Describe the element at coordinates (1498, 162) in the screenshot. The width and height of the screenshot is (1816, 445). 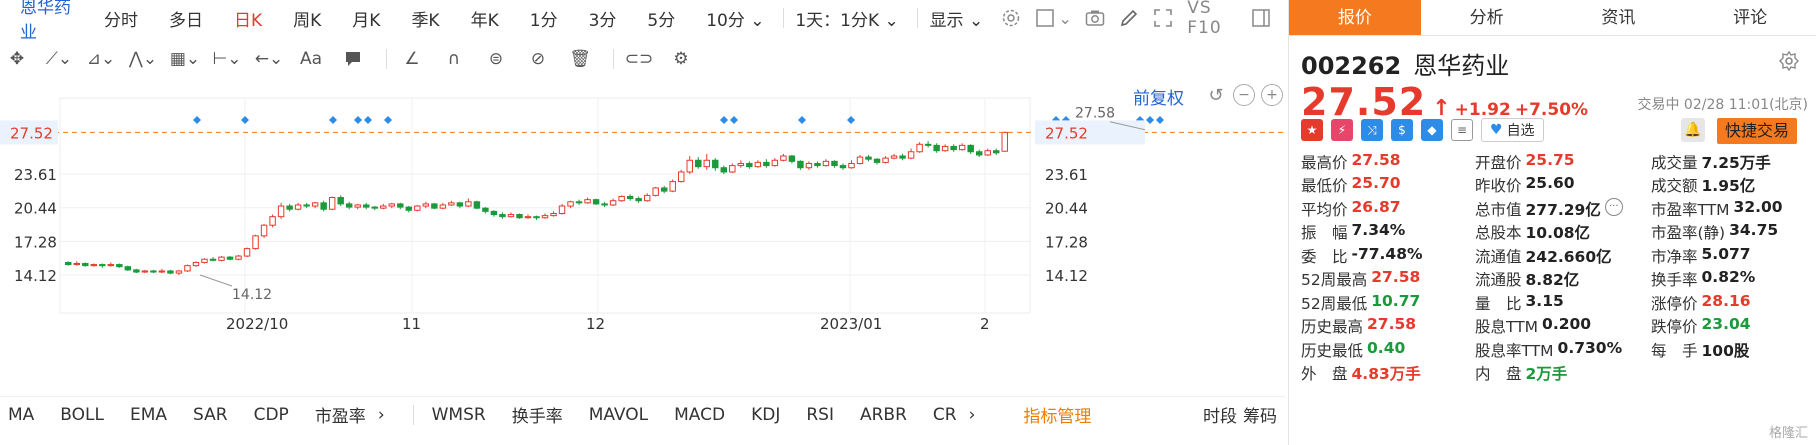
I see `stat-label: 开盘价` at that location.